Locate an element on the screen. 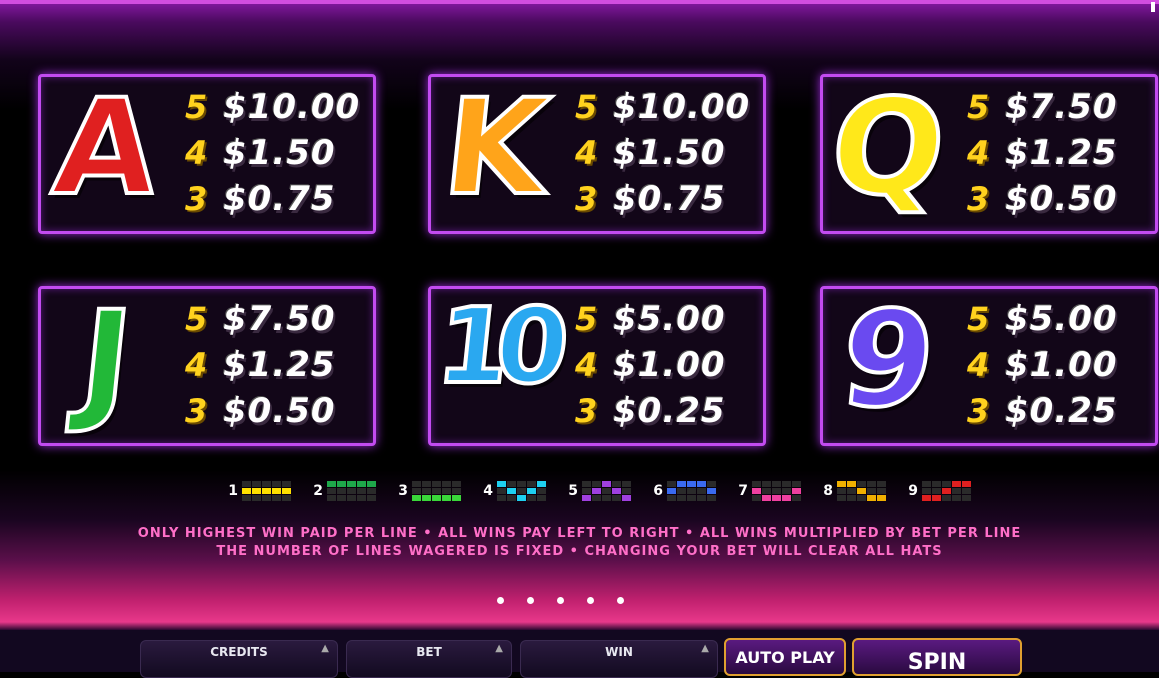  pay-row: 3 $0.75 is located at coordinates (650, 199).